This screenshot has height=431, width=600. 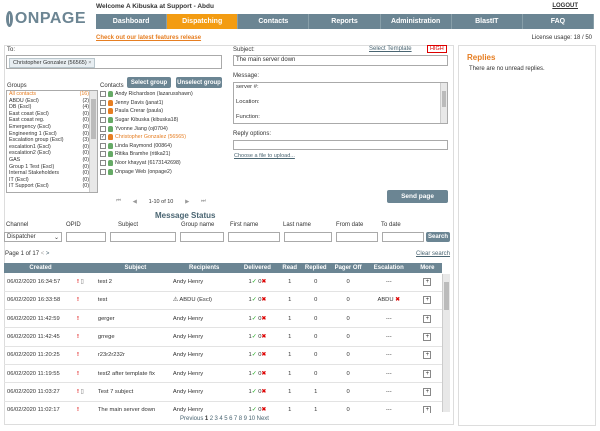 I want to click on group-item: Group 1 Test (Escl) (0), so click(x=52, y=167).